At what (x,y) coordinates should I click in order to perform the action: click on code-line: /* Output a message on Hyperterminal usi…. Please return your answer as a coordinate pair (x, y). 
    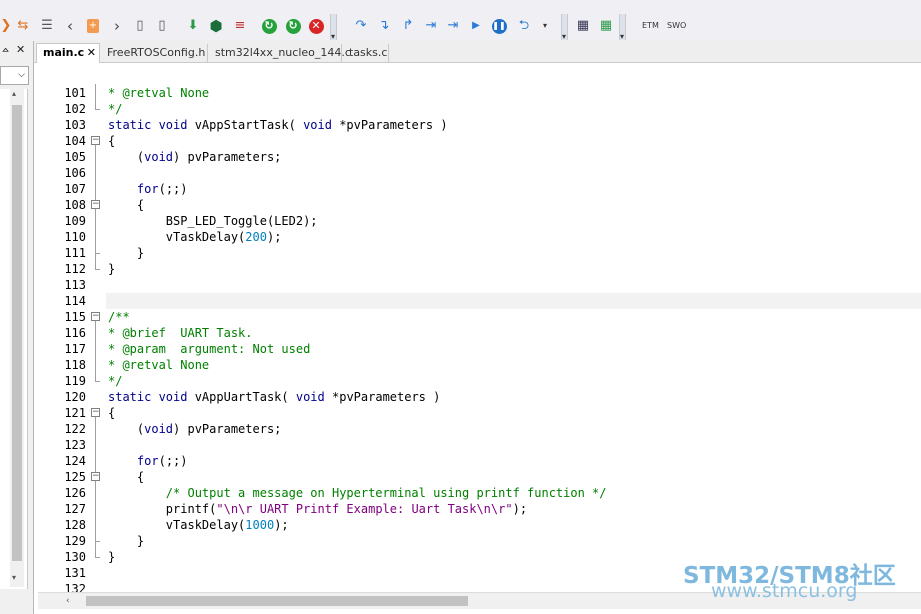
    Looking at the image, I should click on (357, 493).